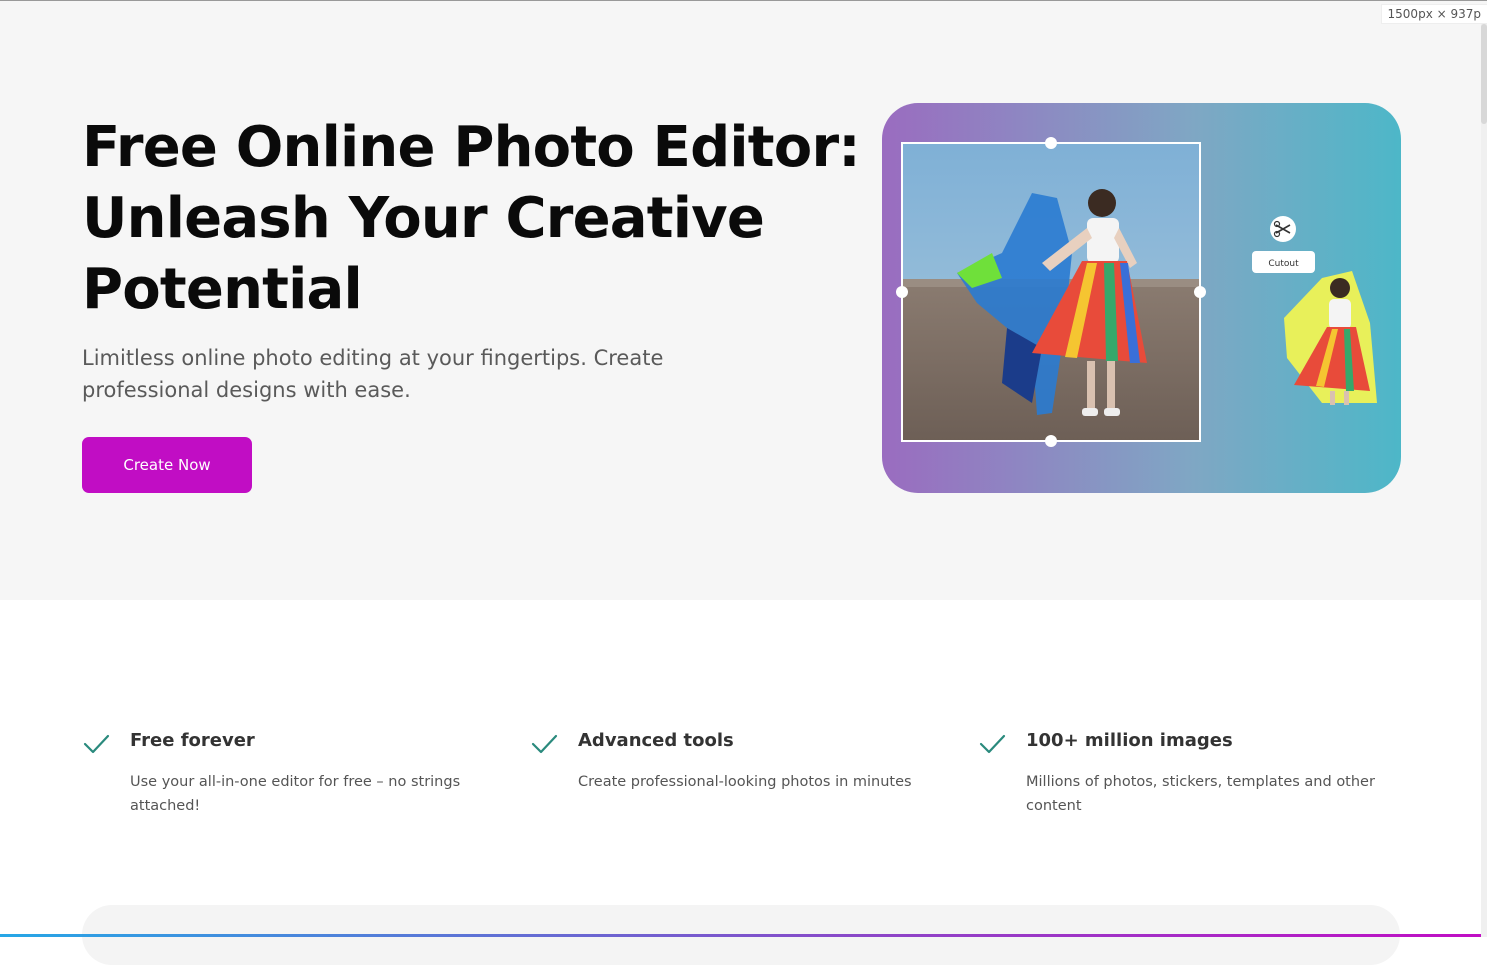 This screenshot has width=1487, height=965. Describe the element at coordinates (743, 0) in the screenshot. I see `window-top-border` at that location.